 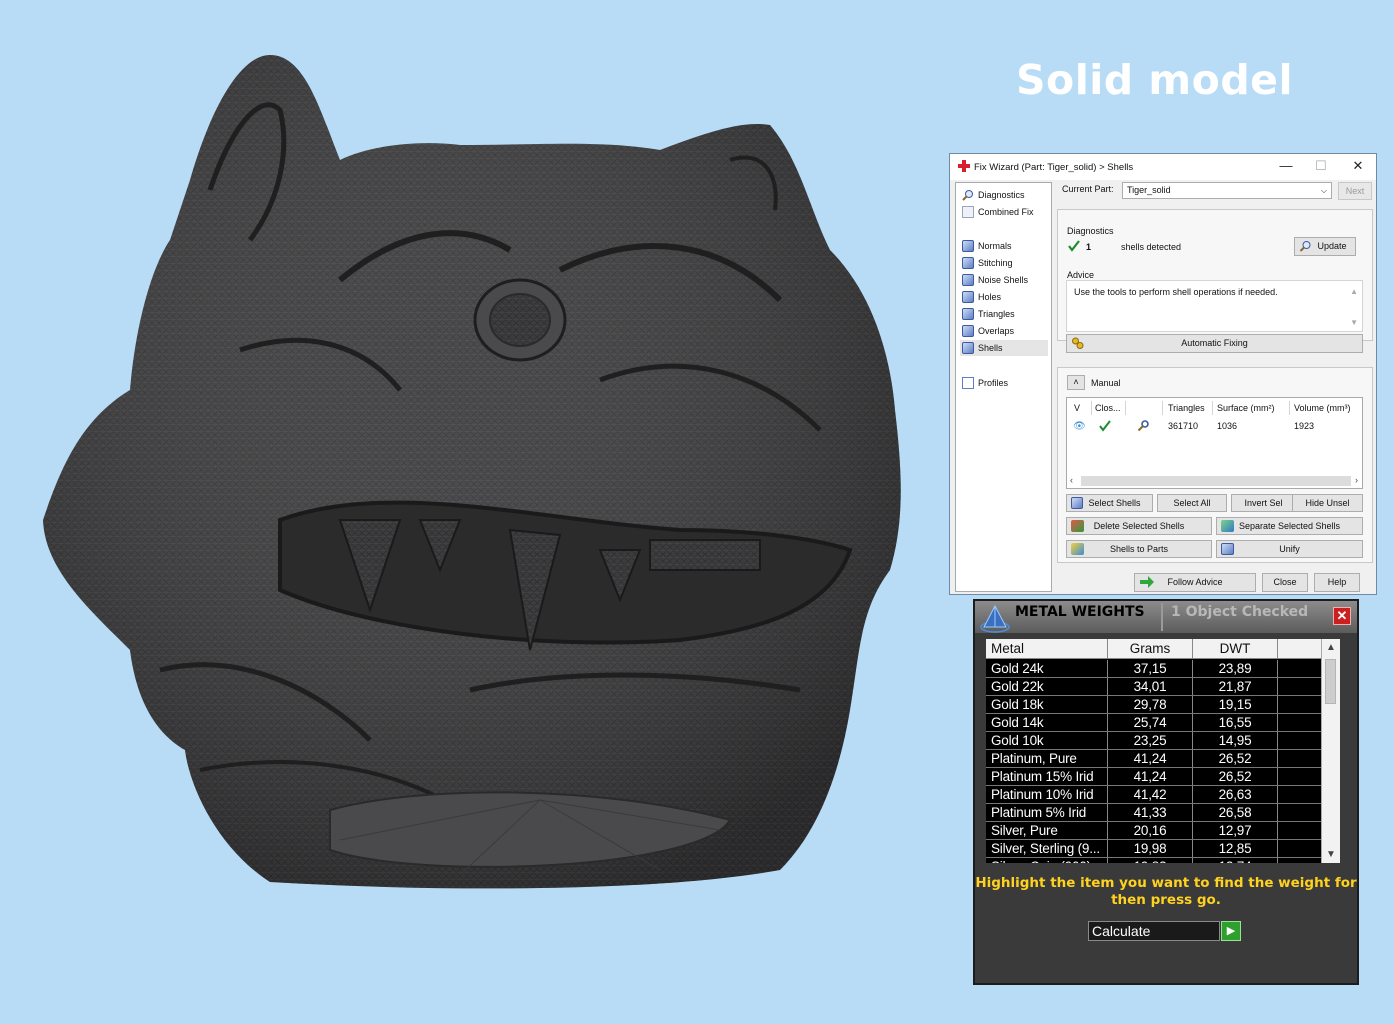 What do you see at coordinates (1337, 582) in the screenshot?
I see `help-button: Help` at bounding box center [1337, 582].